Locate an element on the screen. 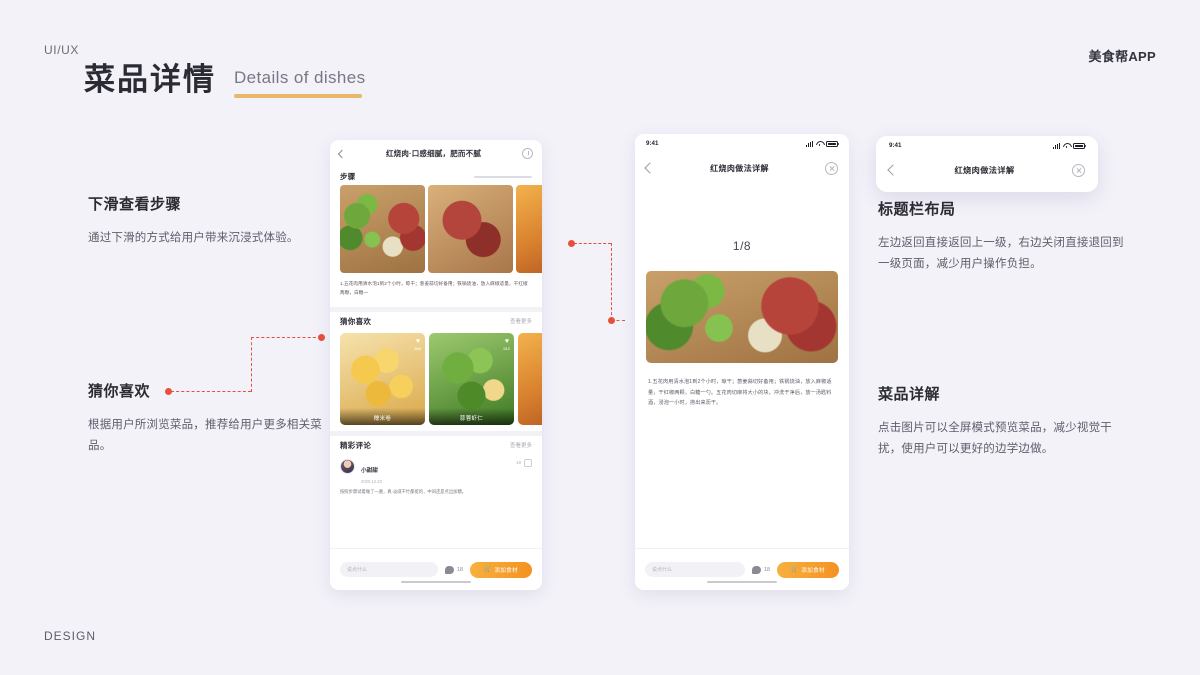 The height and width of the screenshot is (675, 1200). like-card: ♥ 866 糯米卷 is located at coordinates (382, 378).